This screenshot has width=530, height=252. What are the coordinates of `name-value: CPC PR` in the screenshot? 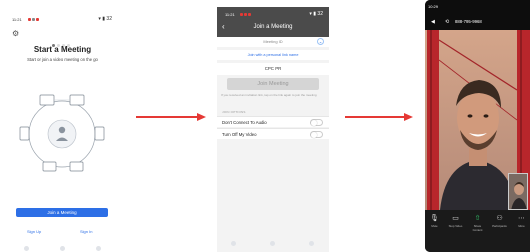 It's located at (273, 68).